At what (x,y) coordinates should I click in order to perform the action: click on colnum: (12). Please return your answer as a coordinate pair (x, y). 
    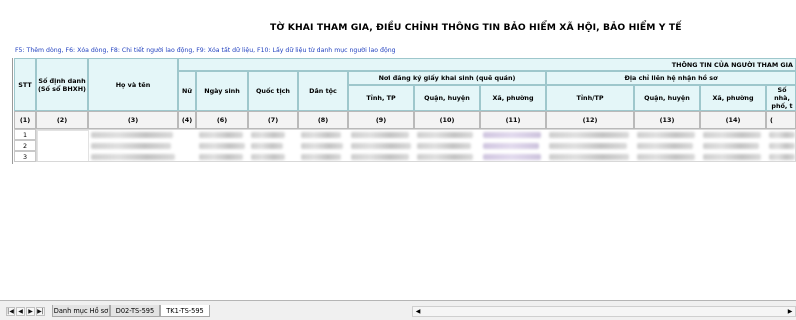
    Looking at the image, I should click on (590, 120).